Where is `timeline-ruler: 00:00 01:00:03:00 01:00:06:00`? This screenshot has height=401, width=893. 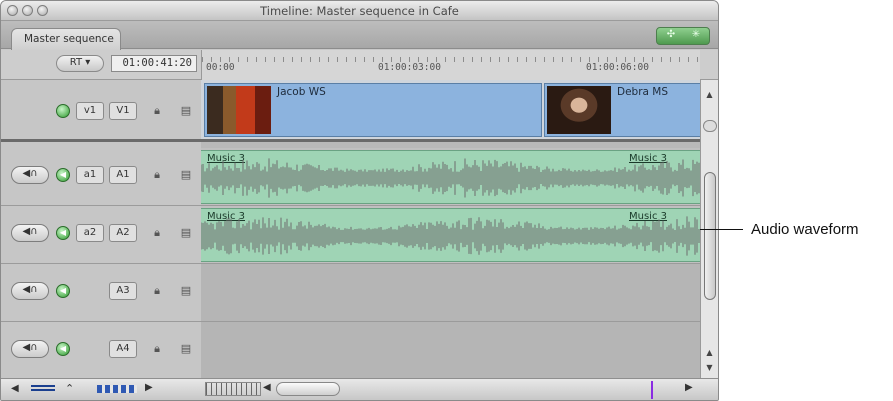
timeline-ruler: 00:00 01:00:03:00 01:00:06:00 is located at coordinates (450, 65).